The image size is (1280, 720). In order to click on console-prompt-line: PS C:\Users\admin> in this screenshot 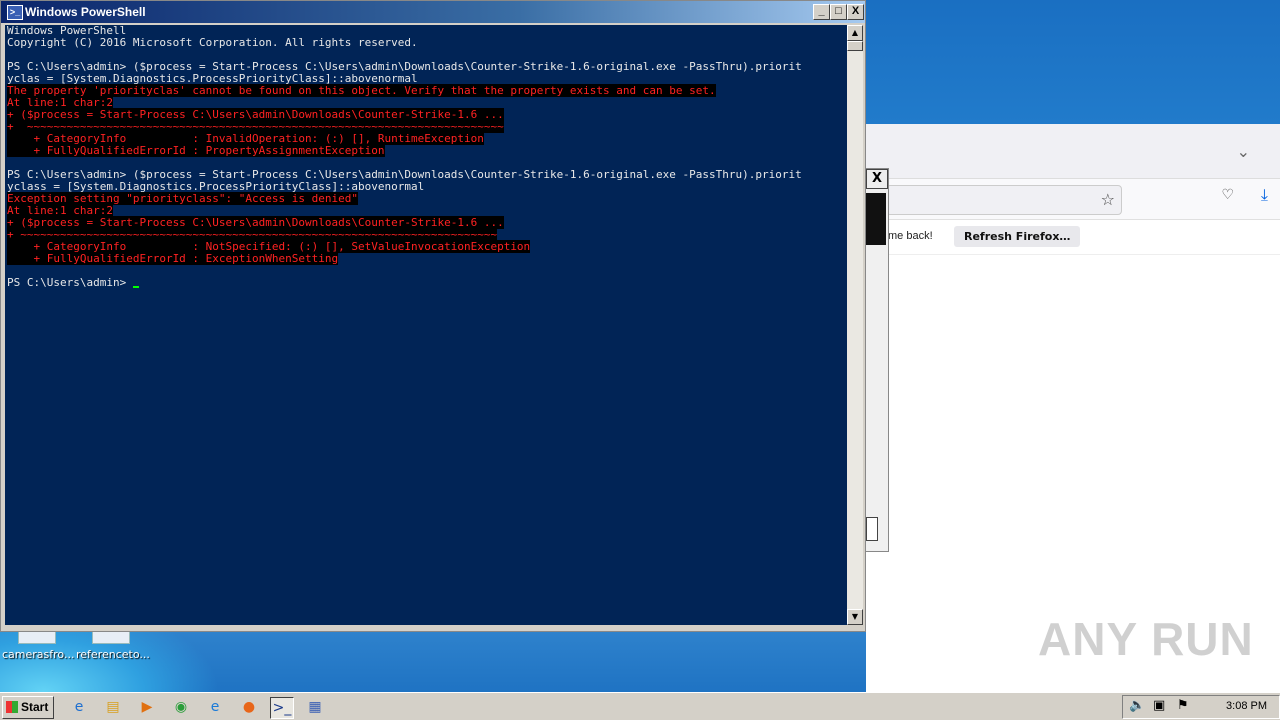, I will do `click(427, 283)`.